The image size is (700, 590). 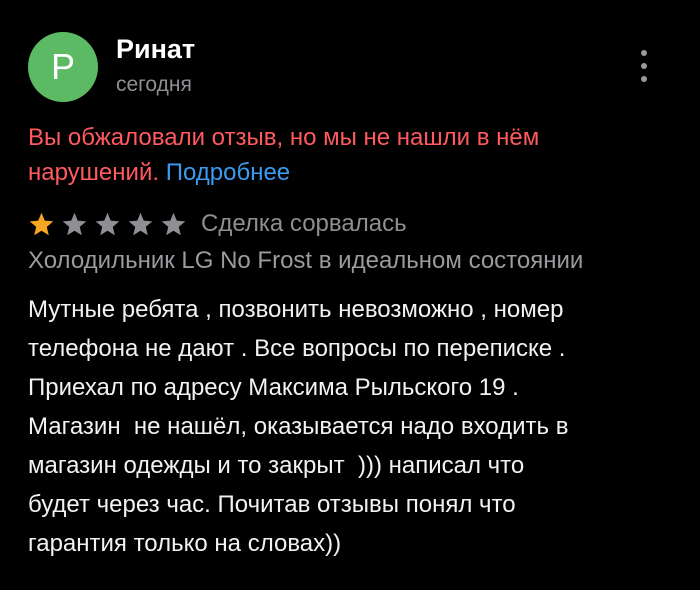 I want to click on more-vertical-icon, so click(x=644, y=66).